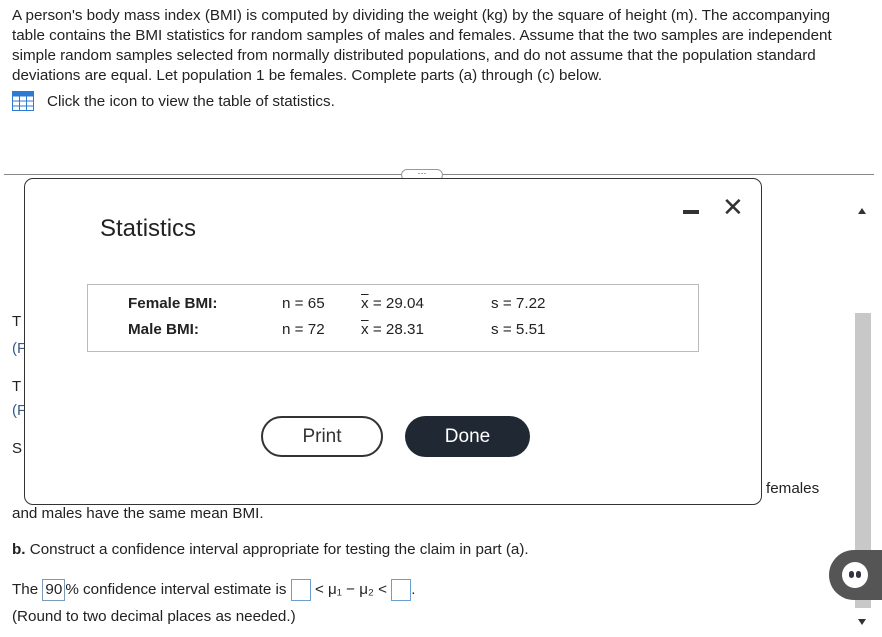 The width and height of the screenshot is (882, 637). Describe the element at coordinates (173, 303) in the screenshot. I see `row-label: Female BMI:` at that location.